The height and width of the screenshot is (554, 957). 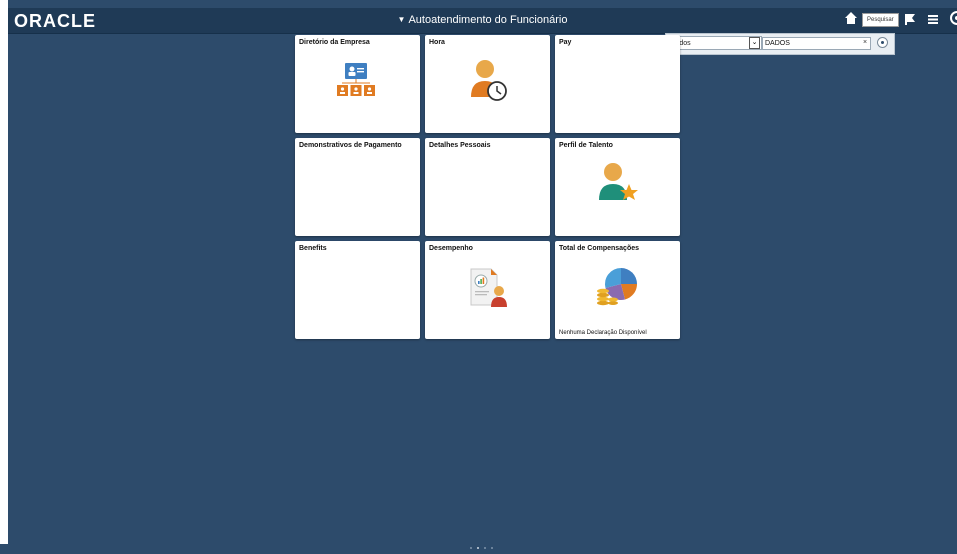 I want to click on tile-title: Desempenho, so click(x=451, y=248).